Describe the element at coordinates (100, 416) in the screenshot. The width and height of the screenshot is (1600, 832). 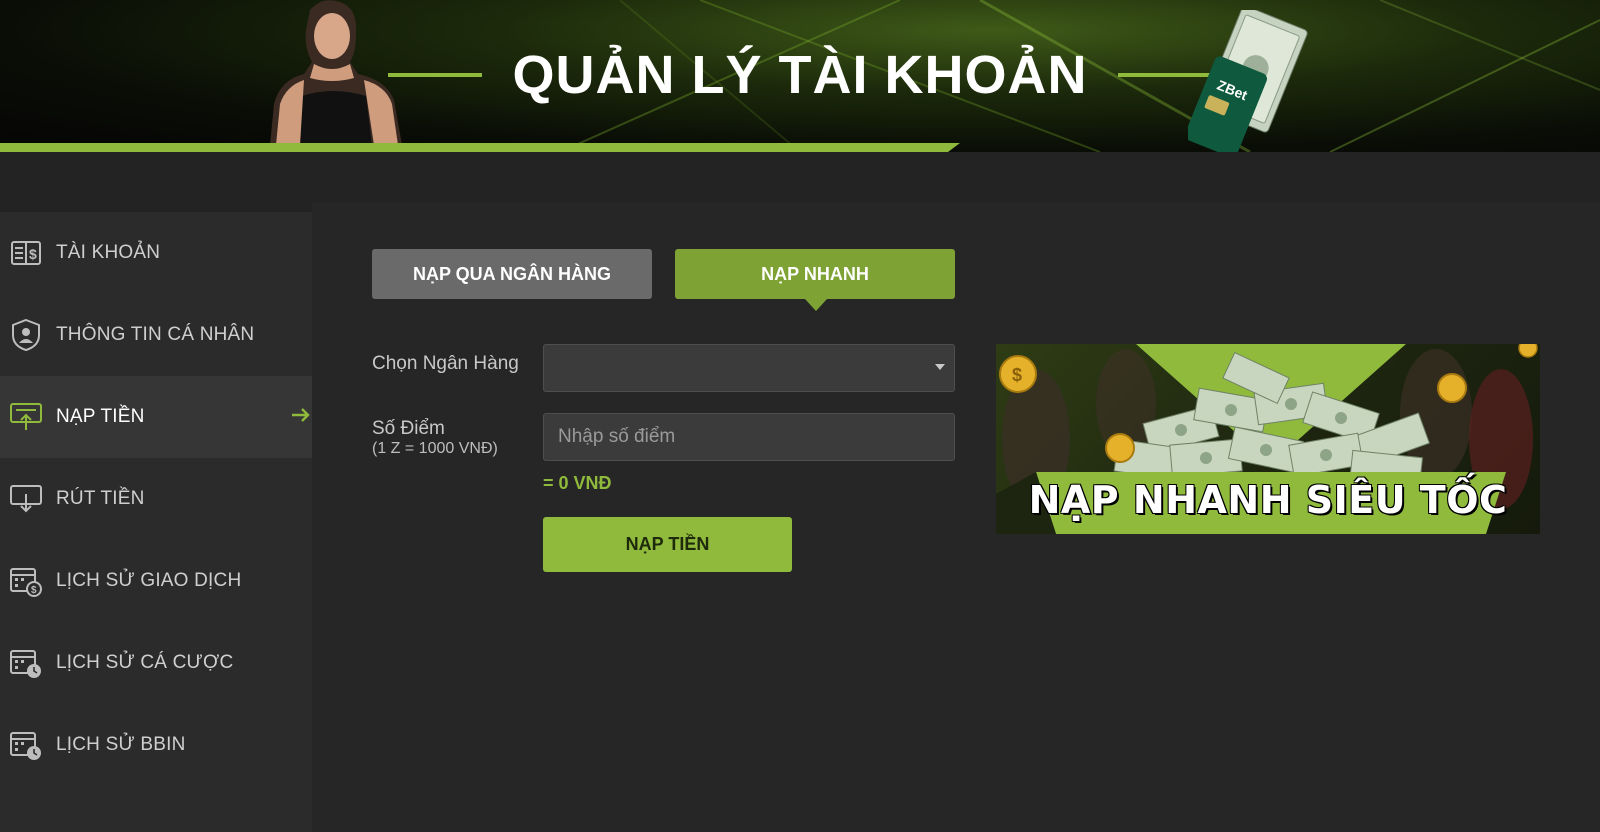
I see `sidebar-item-label: NẠP TIỀN` at that location.